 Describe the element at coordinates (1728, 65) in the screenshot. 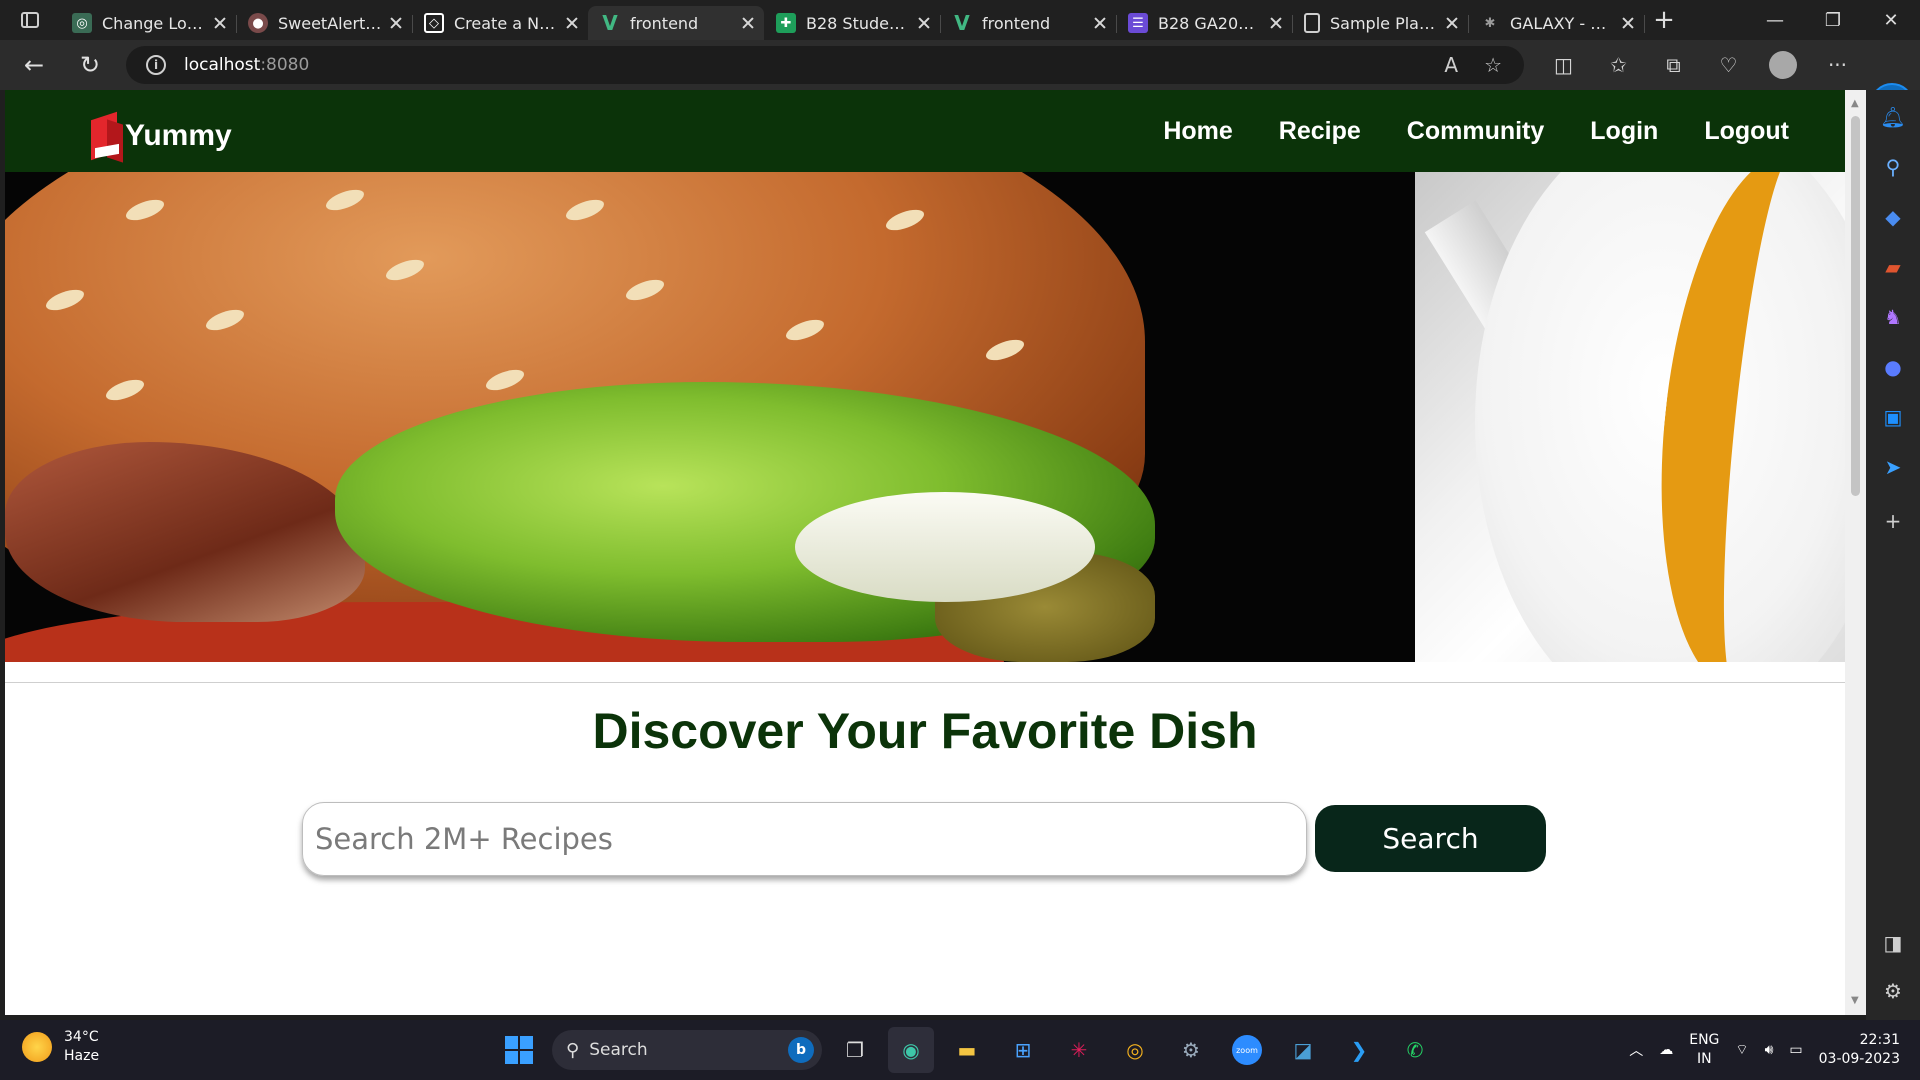

I see `browser-essentials-icon: ♡` at that location.